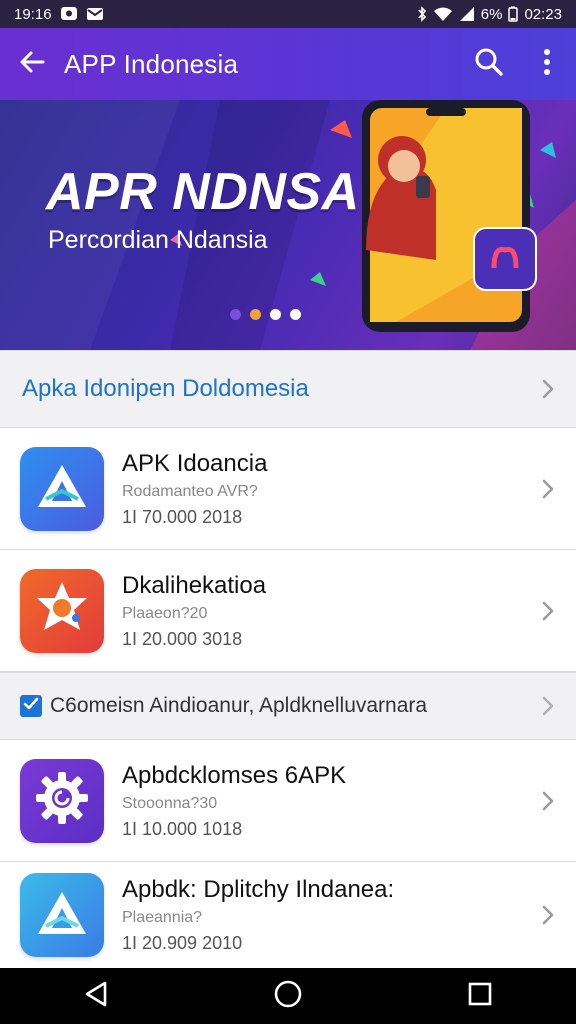 This screenshot has width=576, height=1024. Describe the element at coordinates (182, 943) in the screenshot. I see `app-meta: 1I 20.909 2010` at that location.